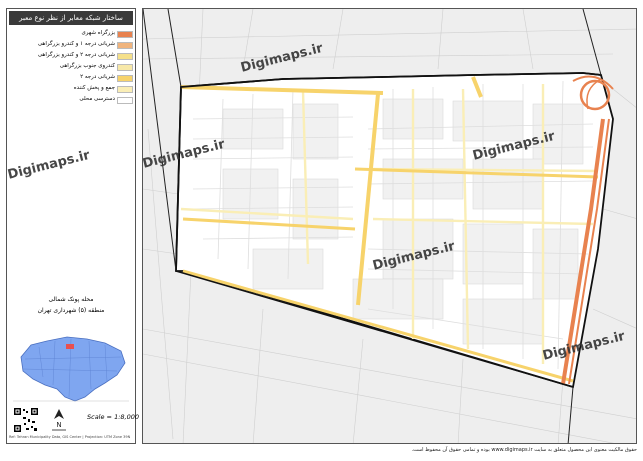 Image resolution: width=643 pixels, height=461 pixels. Describe the element at coordinates (125, 34) in the screenshot. I see `thick-orange-line-icon` at that location.